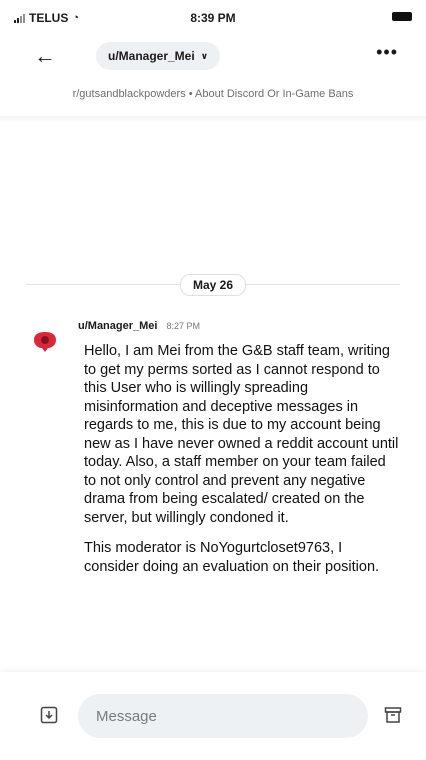  I want to click on archive-icon, so click(393, 715).